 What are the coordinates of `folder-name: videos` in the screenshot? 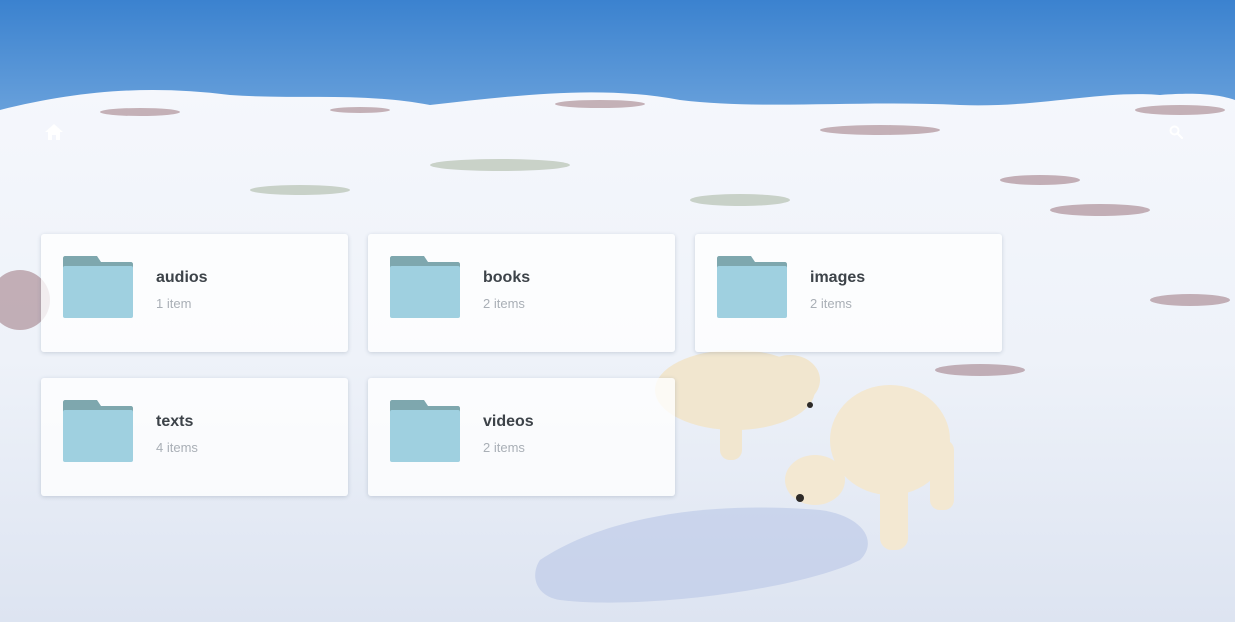 It's located at (508, 421).